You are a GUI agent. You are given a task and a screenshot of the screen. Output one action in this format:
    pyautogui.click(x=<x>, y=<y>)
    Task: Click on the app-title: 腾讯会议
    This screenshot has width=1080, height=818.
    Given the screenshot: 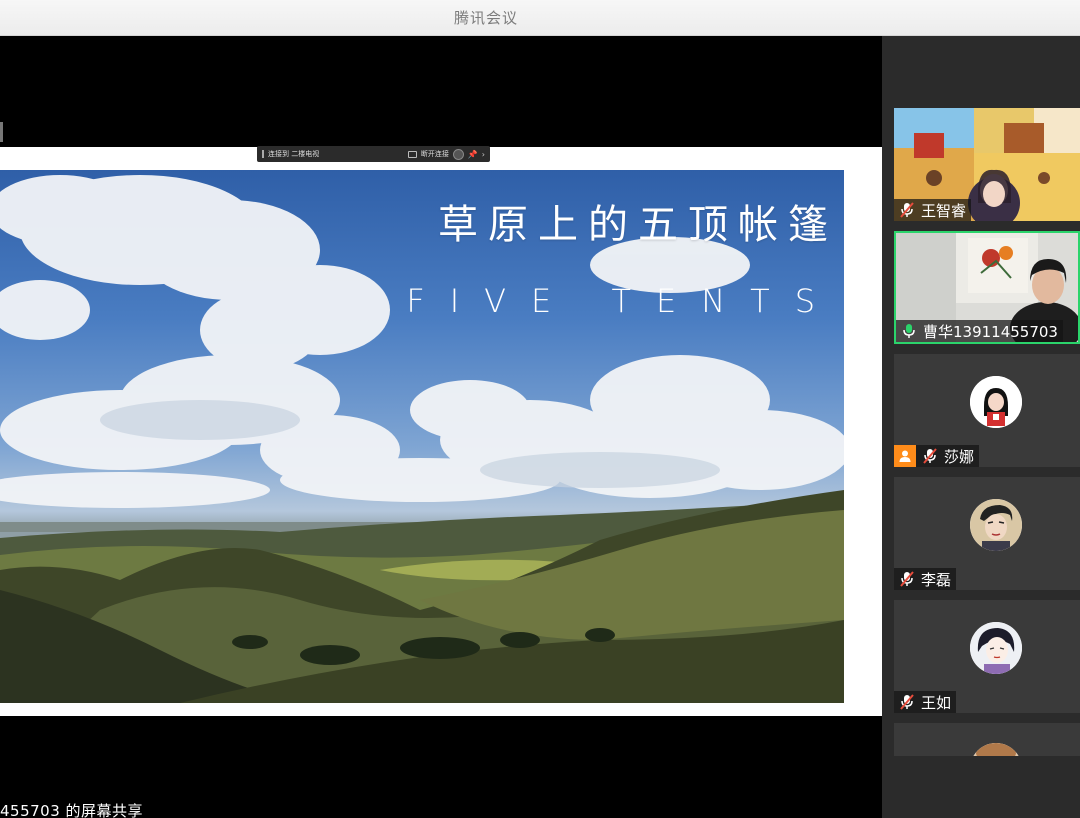 What is the action you would take?
    pyautogui.click(x=485, y=18)
    